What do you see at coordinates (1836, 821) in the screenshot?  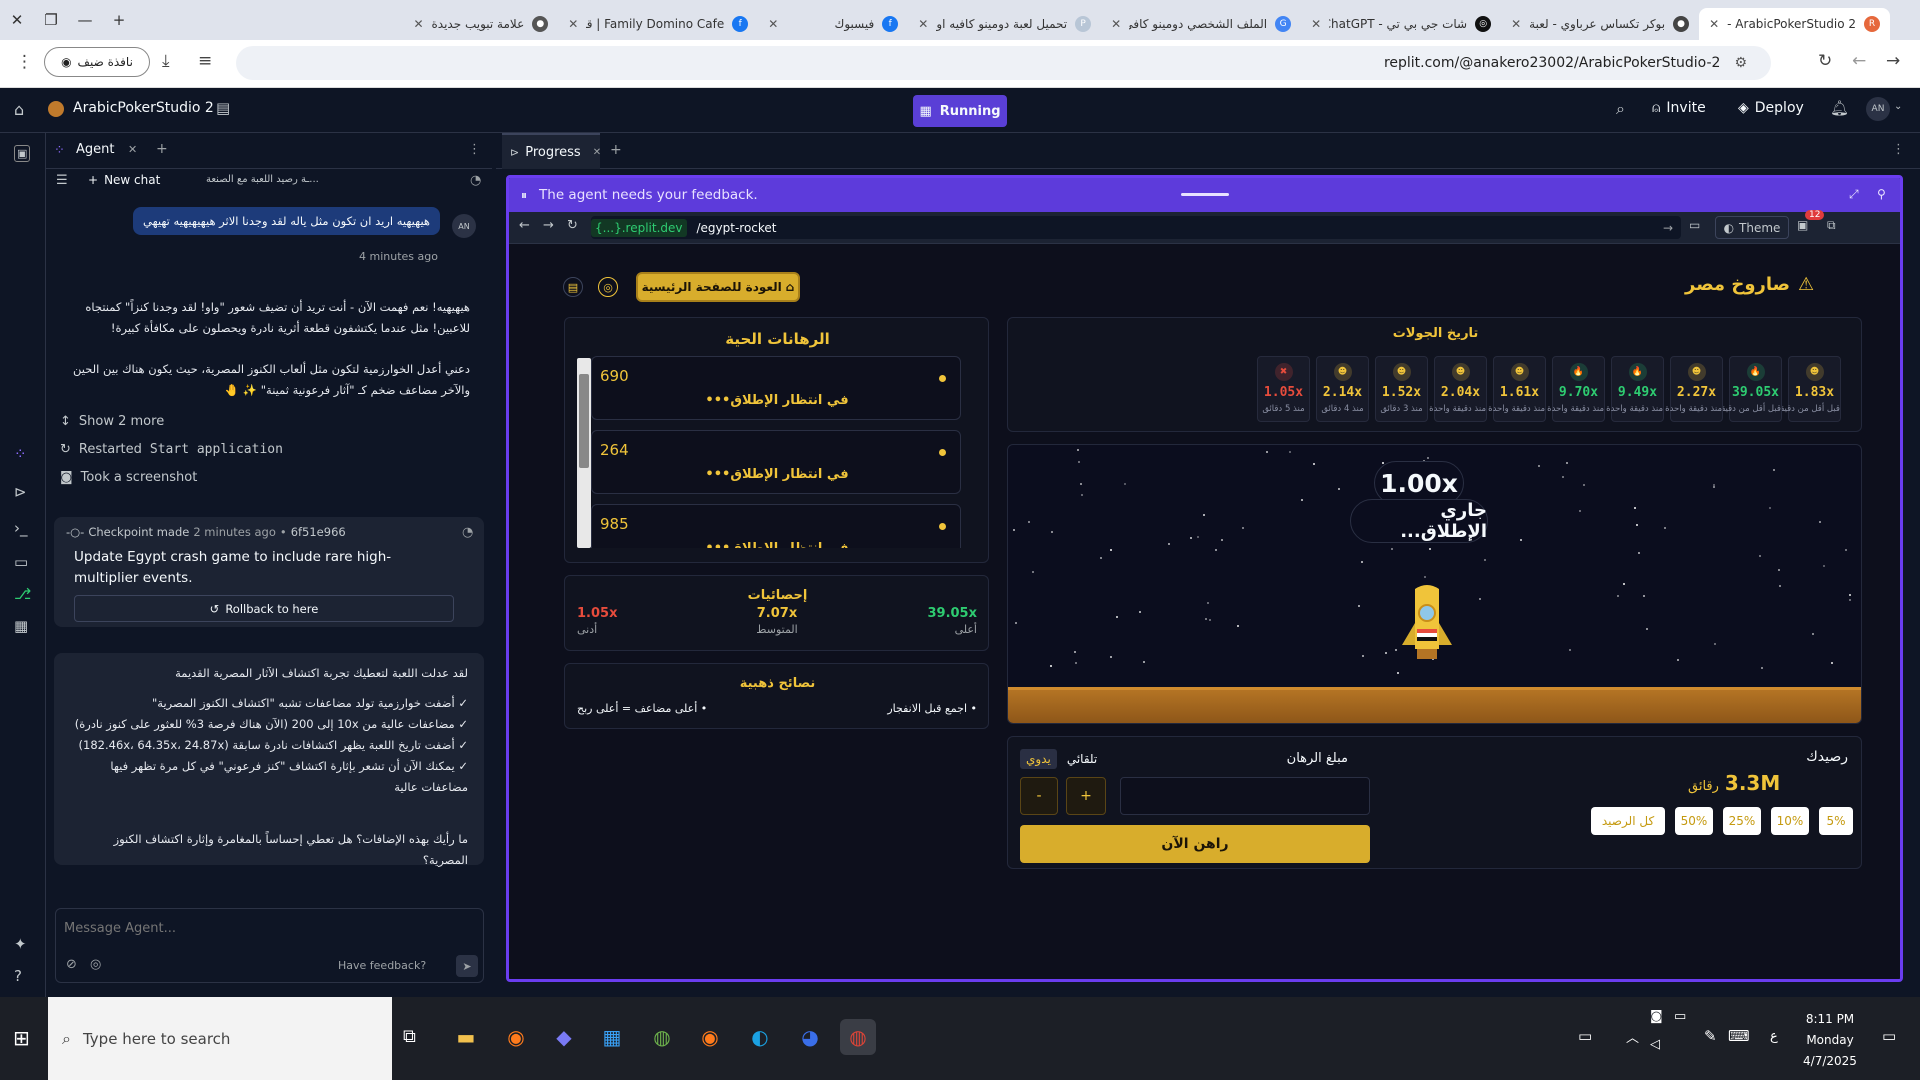 I see `percent-bet-button: 5%` at bounding box center [1836, 821].